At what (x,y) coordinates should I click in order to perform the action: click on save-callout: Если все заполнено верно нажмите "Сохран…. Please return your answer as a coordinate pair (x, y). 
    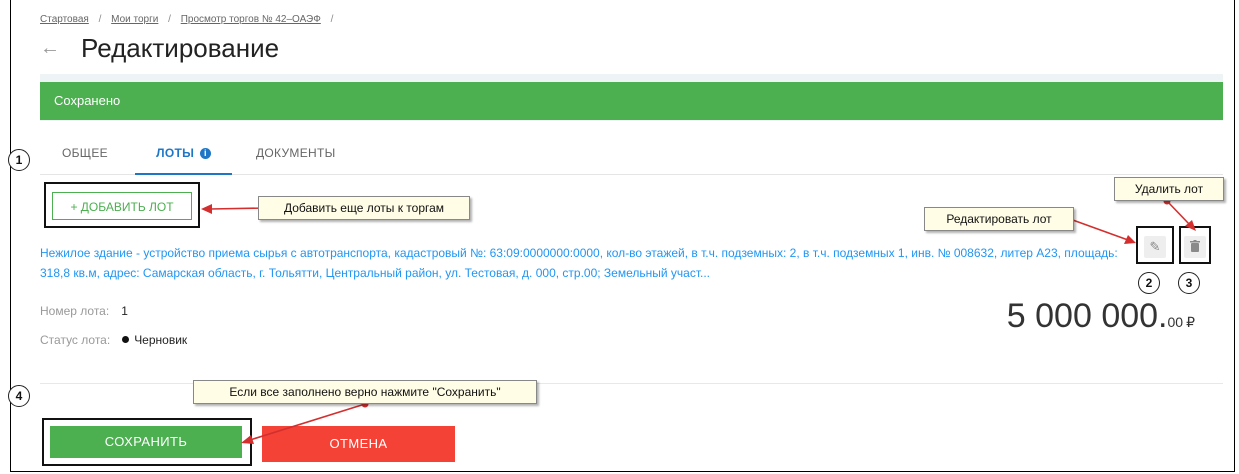
    Looking at the image, I should click on (365, 392).